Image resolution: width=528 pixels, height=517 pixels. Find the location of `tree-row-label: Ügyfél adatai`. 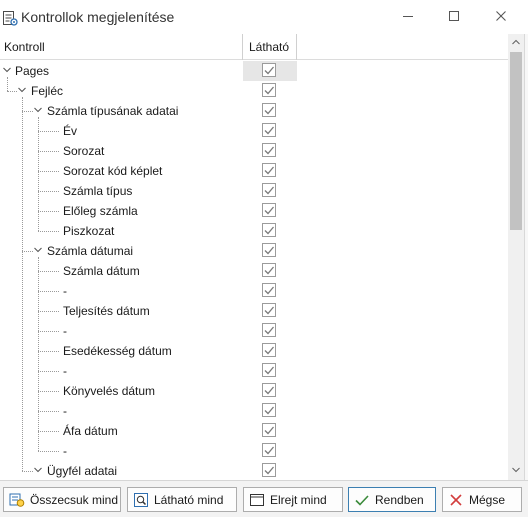

tree-row-label: Ügyfél adatai is located at coordinates (82, 471).